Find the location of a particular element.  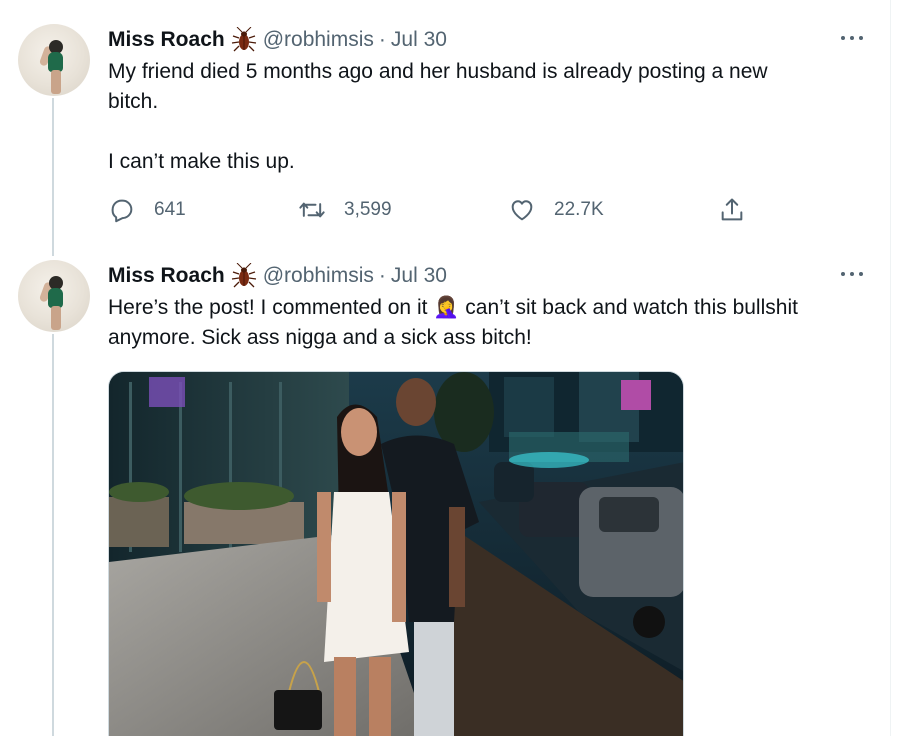

like-count: 22.7K is located at coordinates (579, 209).